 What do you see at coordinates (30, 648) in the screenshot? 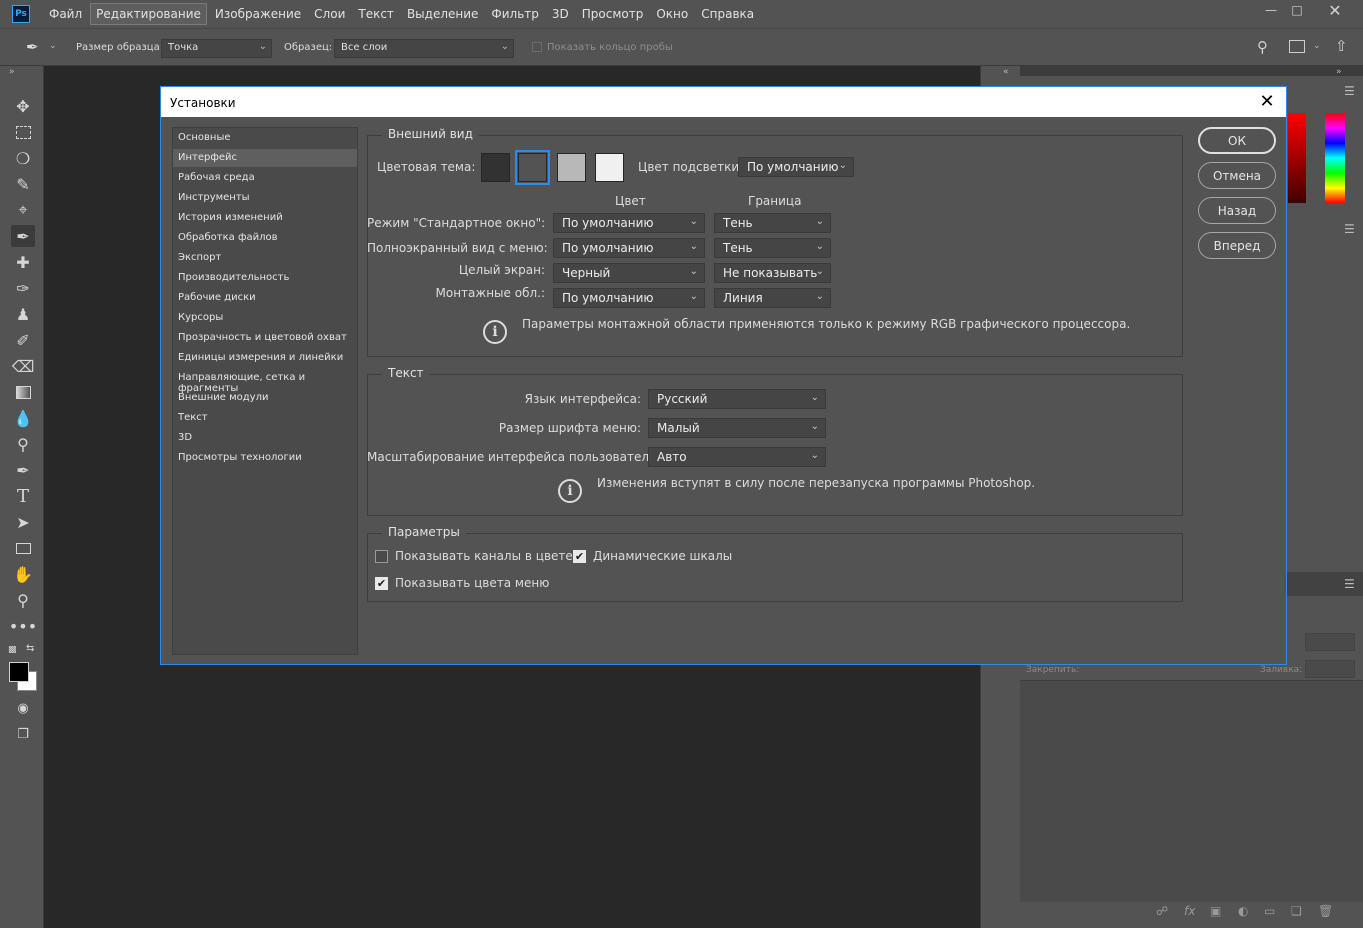
I see `swap-colors-icon: ⇆` at bounding box center [30, 648].